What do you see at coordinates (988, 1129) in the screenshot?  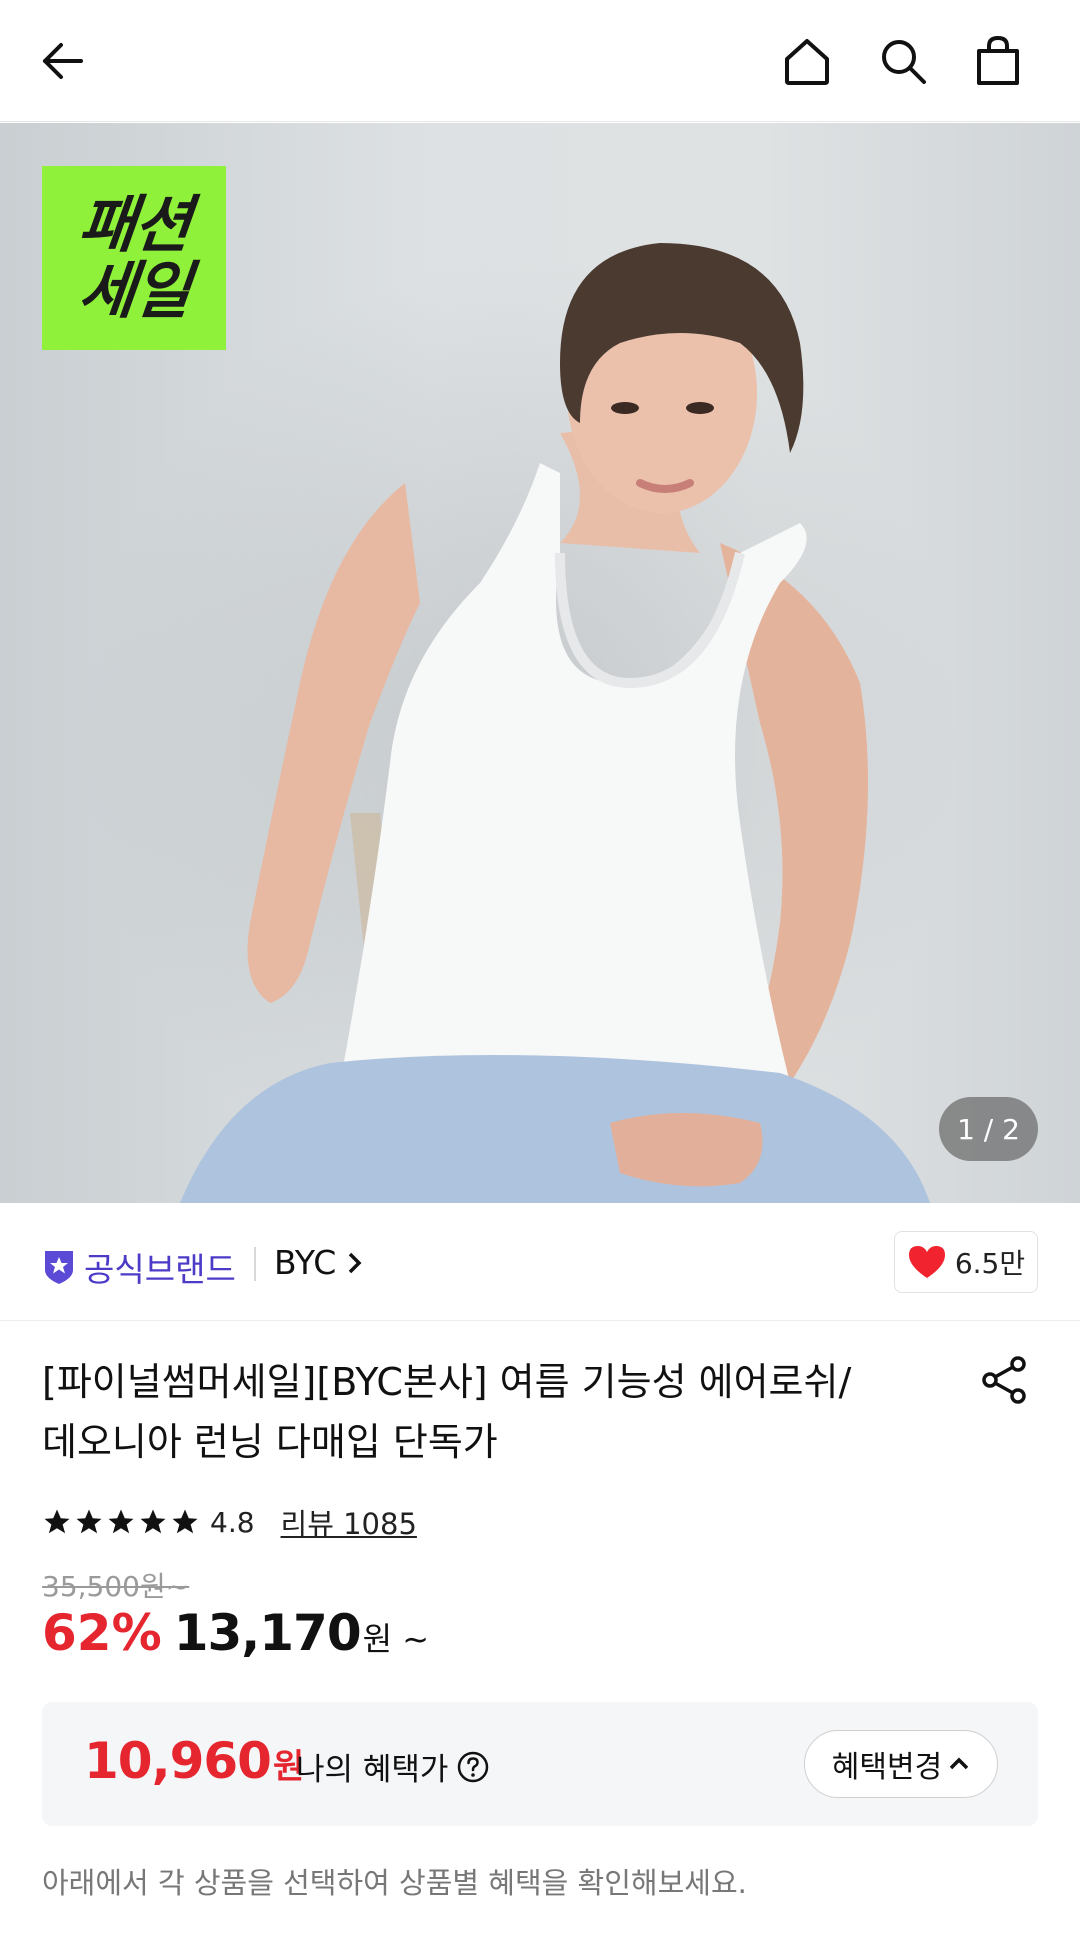 I see `image-page-counter: 1 / 2` at bounding box center [988, 1129].